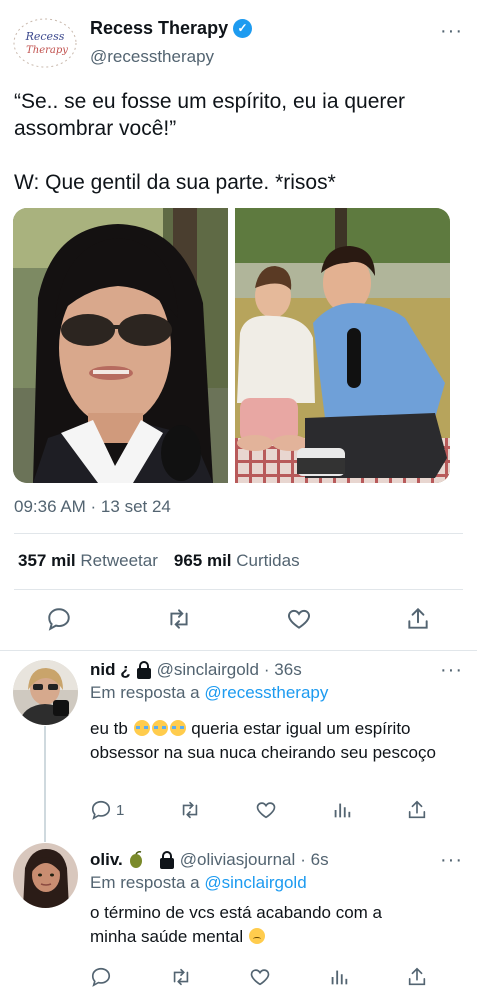 This screenshot has height=1000, width=477. I want to click on reply-button: 1, so click(107, 810).